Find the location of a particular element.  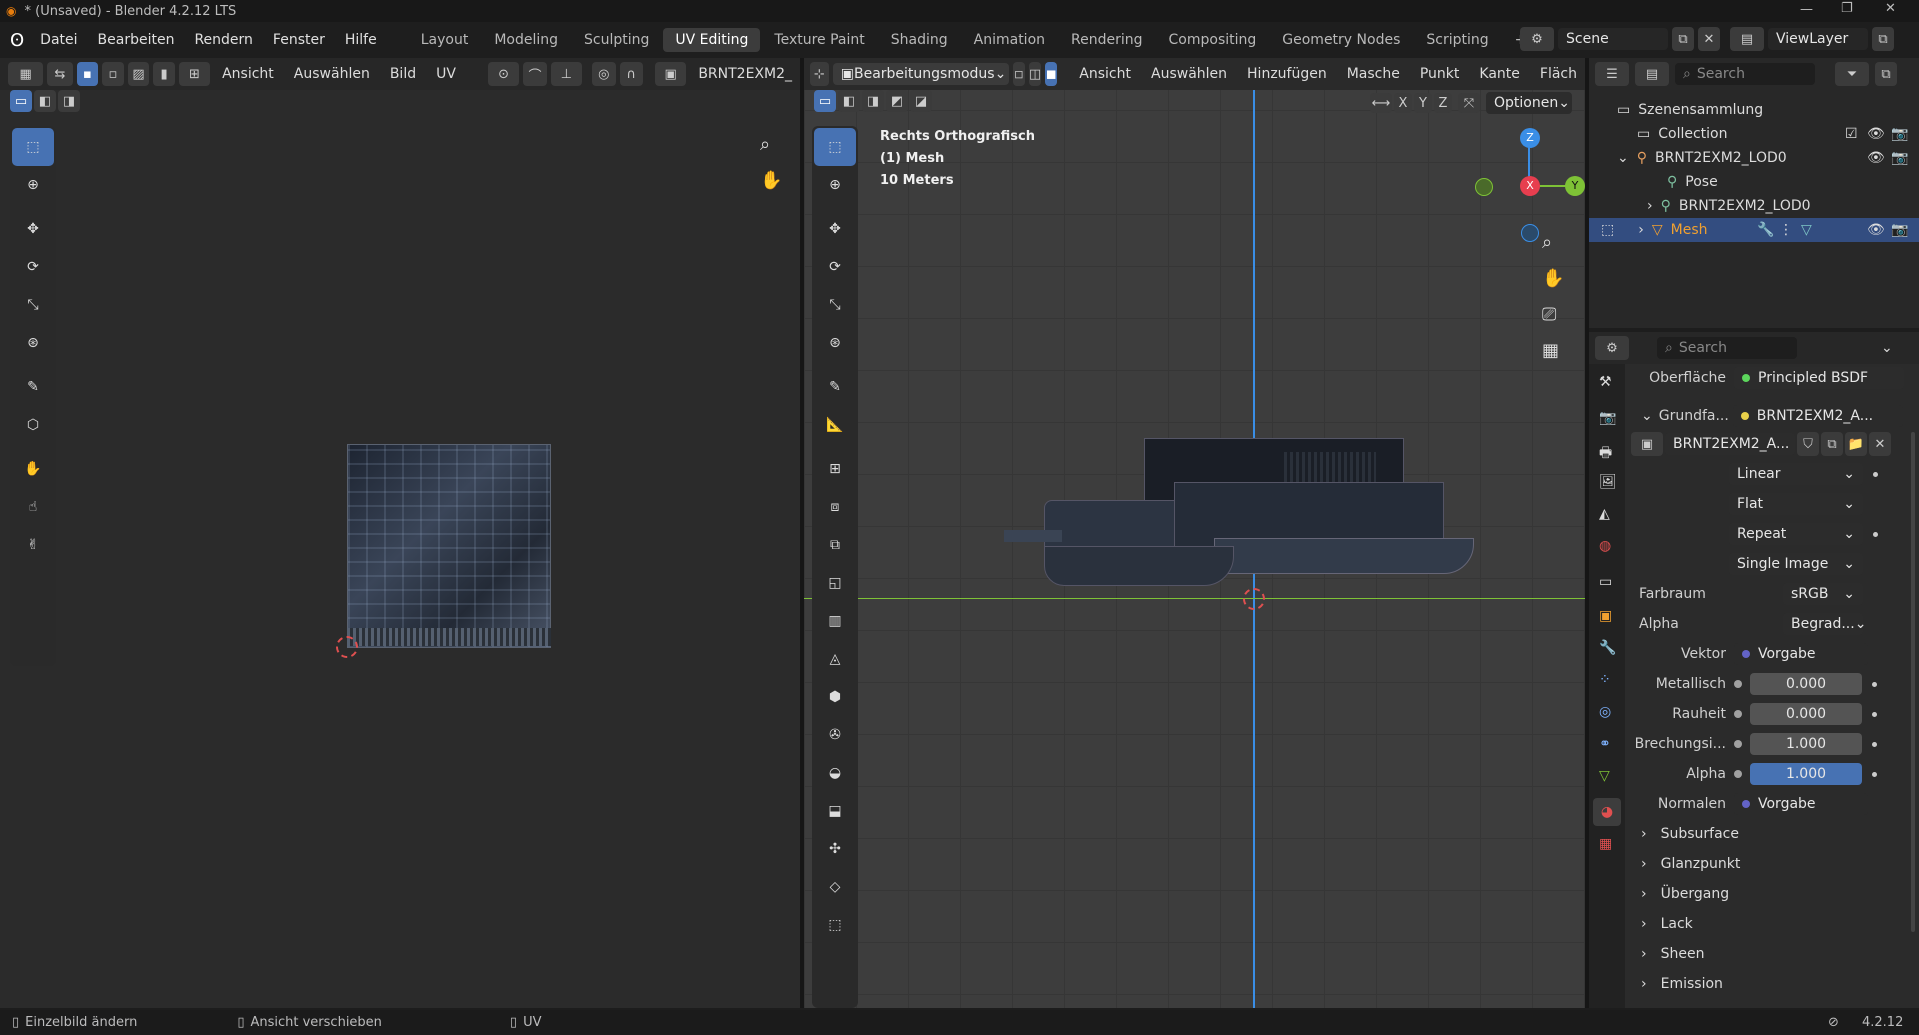

vp-cursor-tool: ⊕ is located at coordinates (835, 185).